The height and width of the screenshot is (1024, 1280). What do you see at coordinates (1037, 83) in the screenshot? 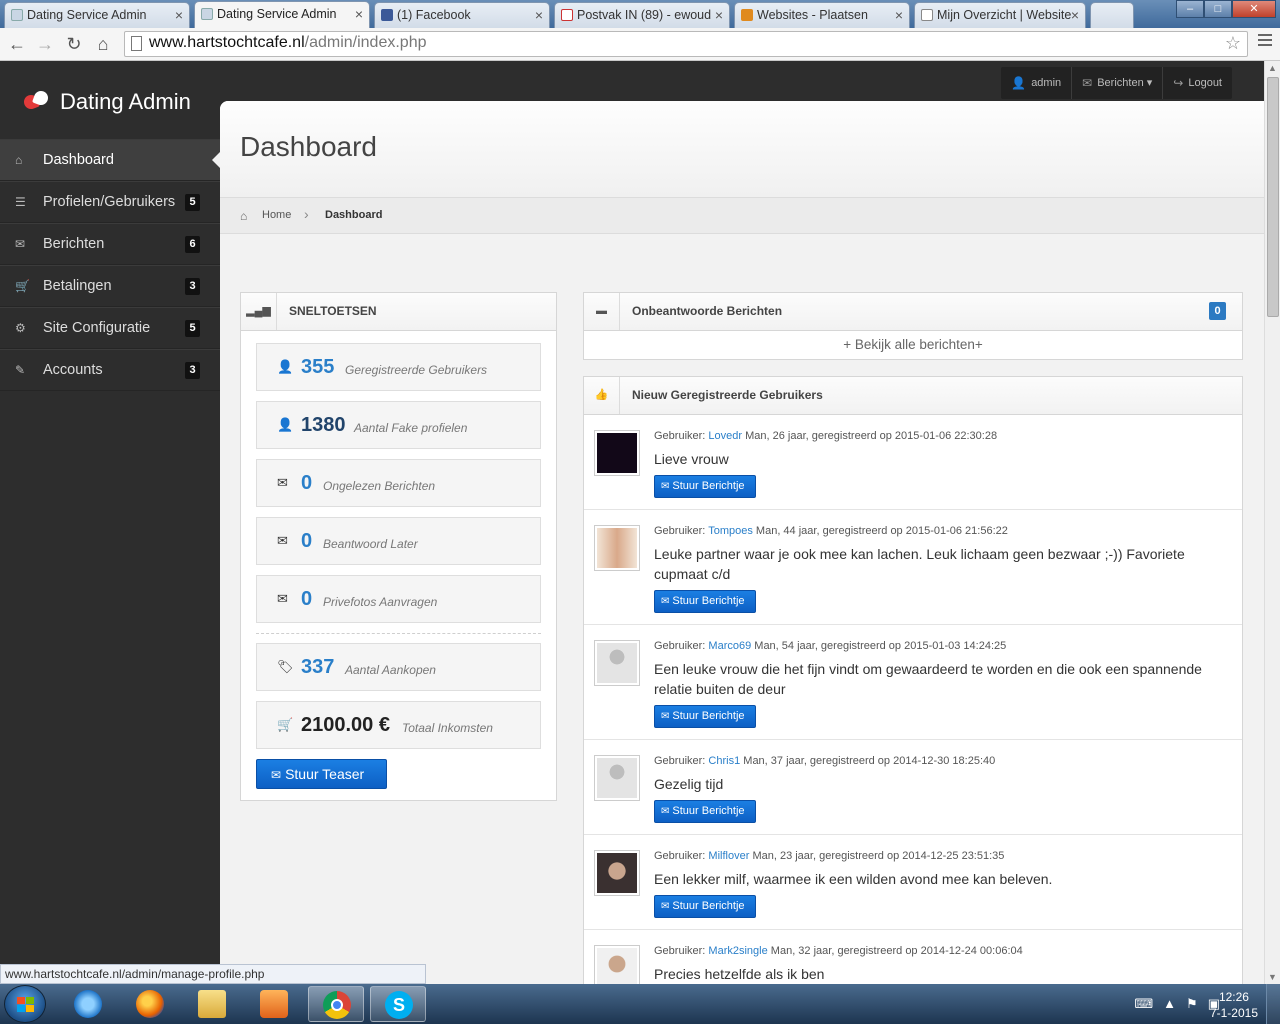
I see `admin-user-menu: 👤 admin` at bounding box center [1037, 83].